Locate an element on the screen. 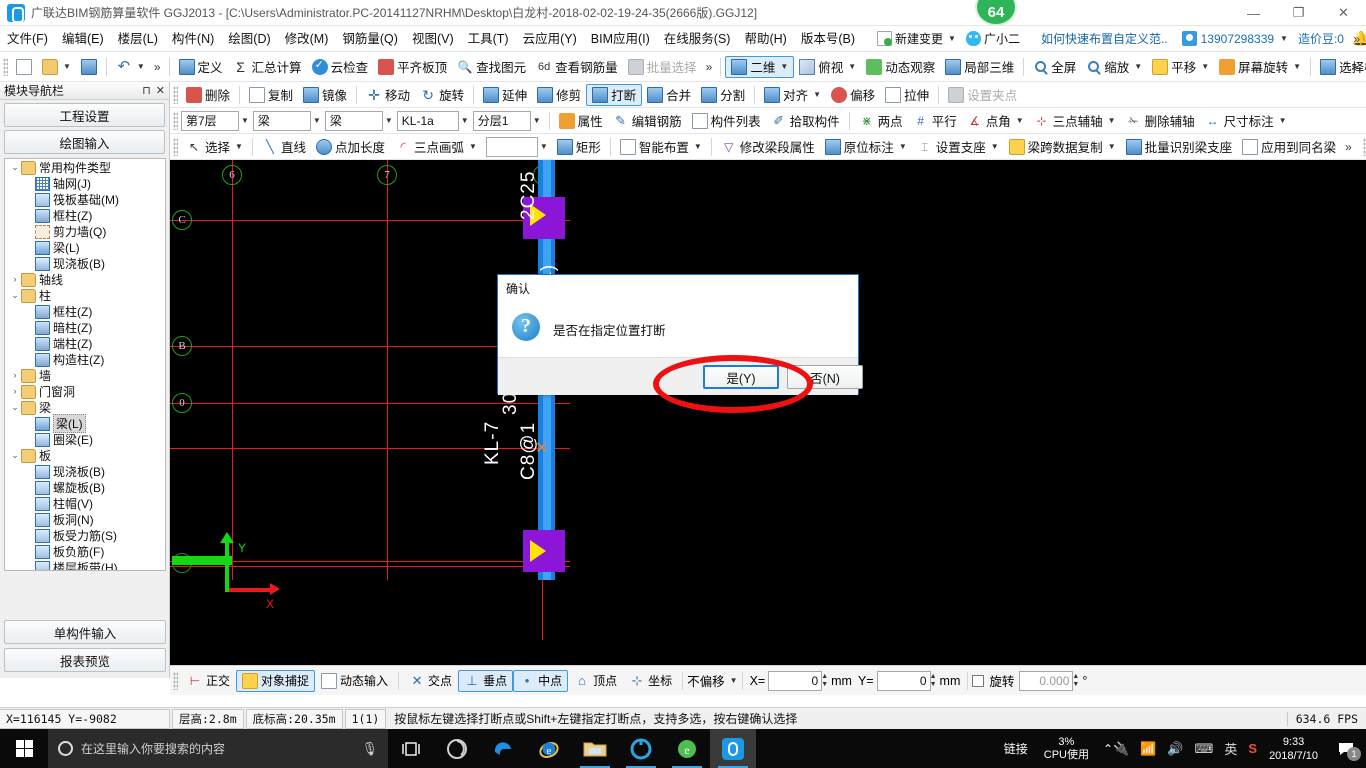 The height and width of the screenshot is (768, 1366). draw-toolbar-overflow: » is located at coordinates (1348, 147).